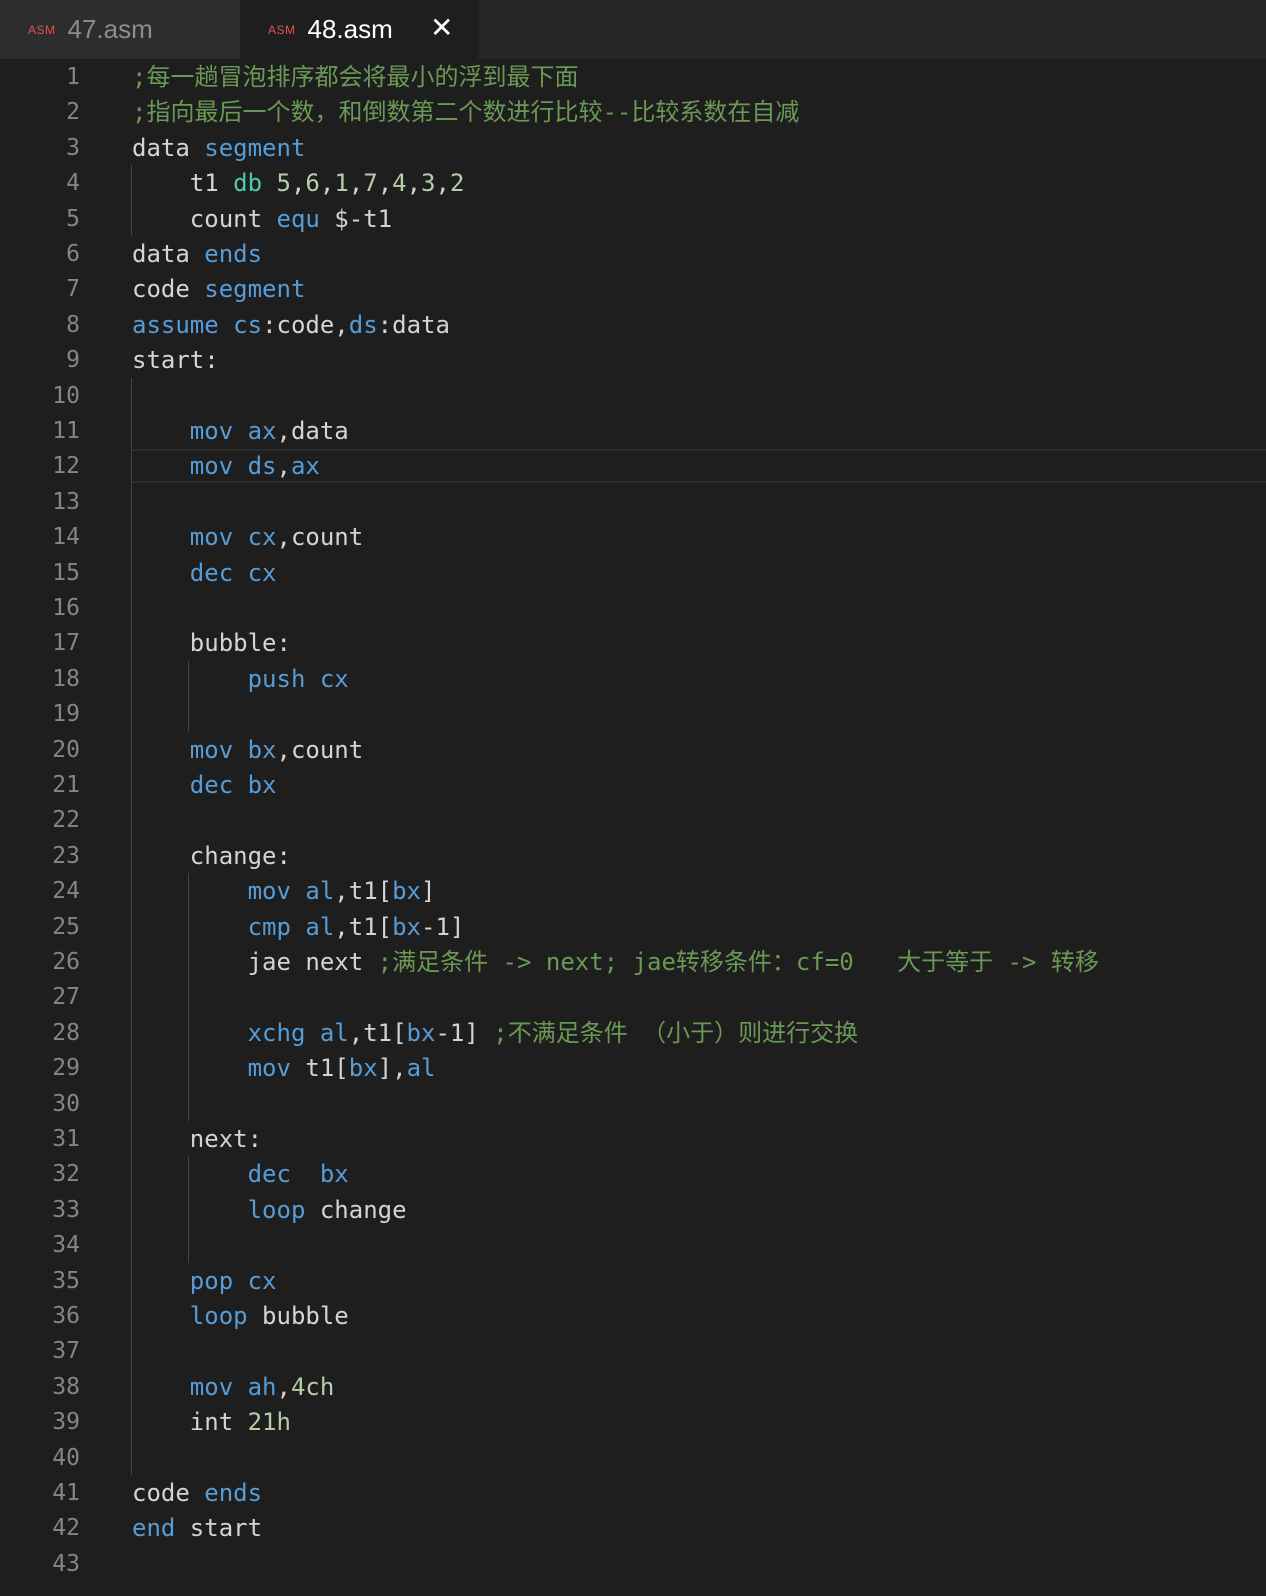  Describe the element at coordinates (312, 183) in the screenshot. I see `code-token: 6` at that location.